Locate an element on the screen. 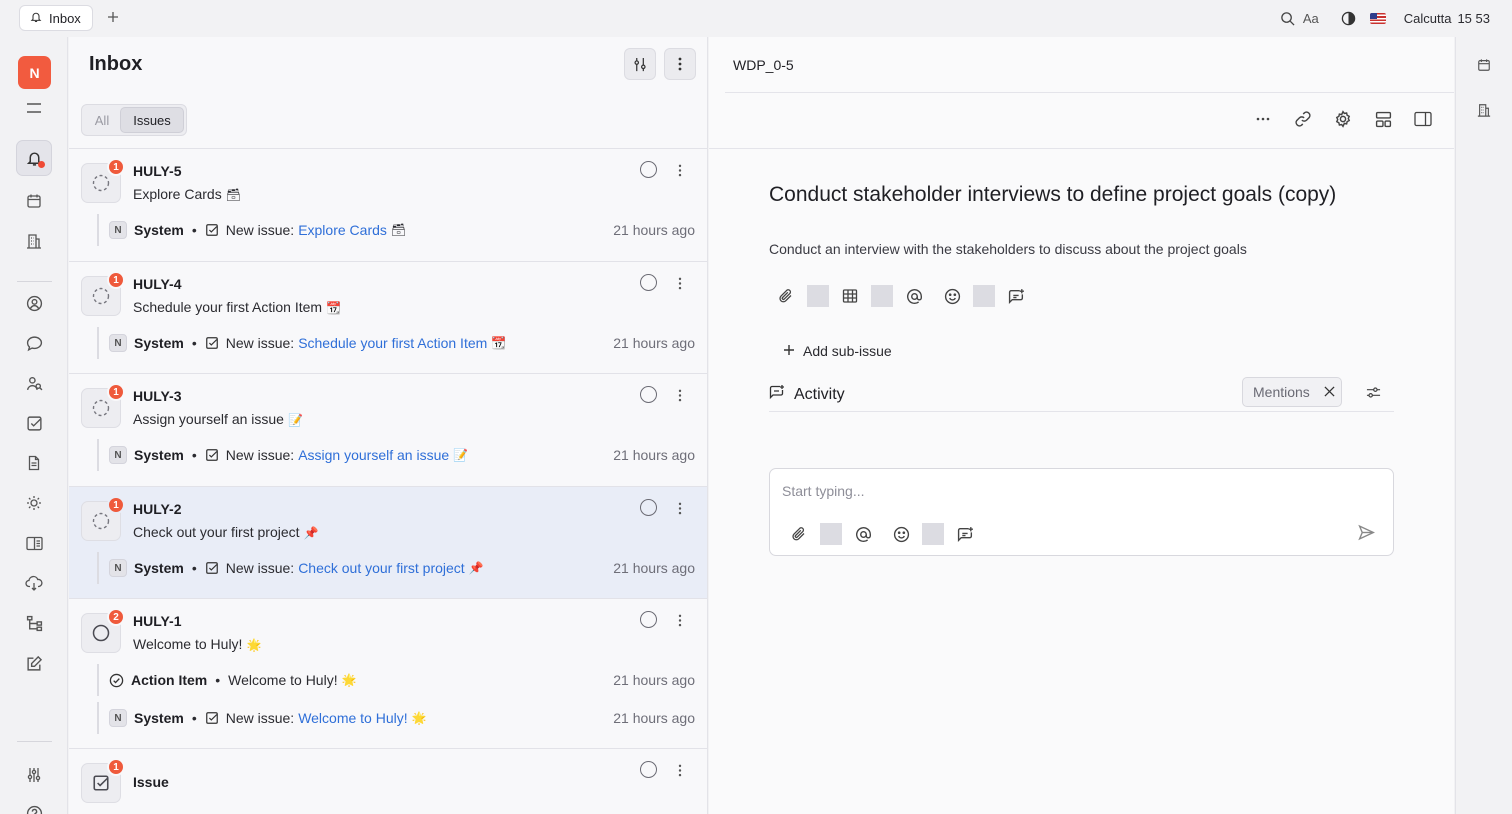  issue-id: HULY-5 is located at coordinates (157, 171).